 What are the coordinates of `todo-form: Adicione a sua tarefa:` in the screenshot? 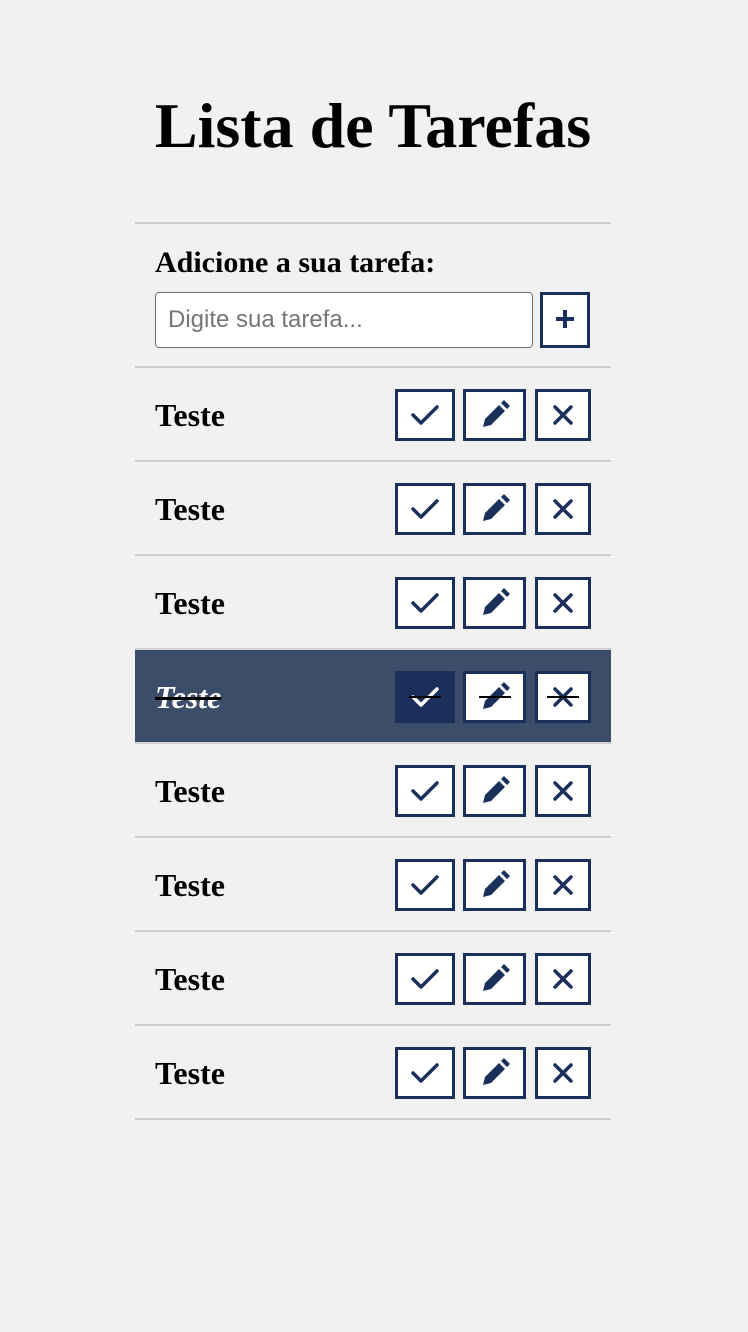 It's located at (373, 295).